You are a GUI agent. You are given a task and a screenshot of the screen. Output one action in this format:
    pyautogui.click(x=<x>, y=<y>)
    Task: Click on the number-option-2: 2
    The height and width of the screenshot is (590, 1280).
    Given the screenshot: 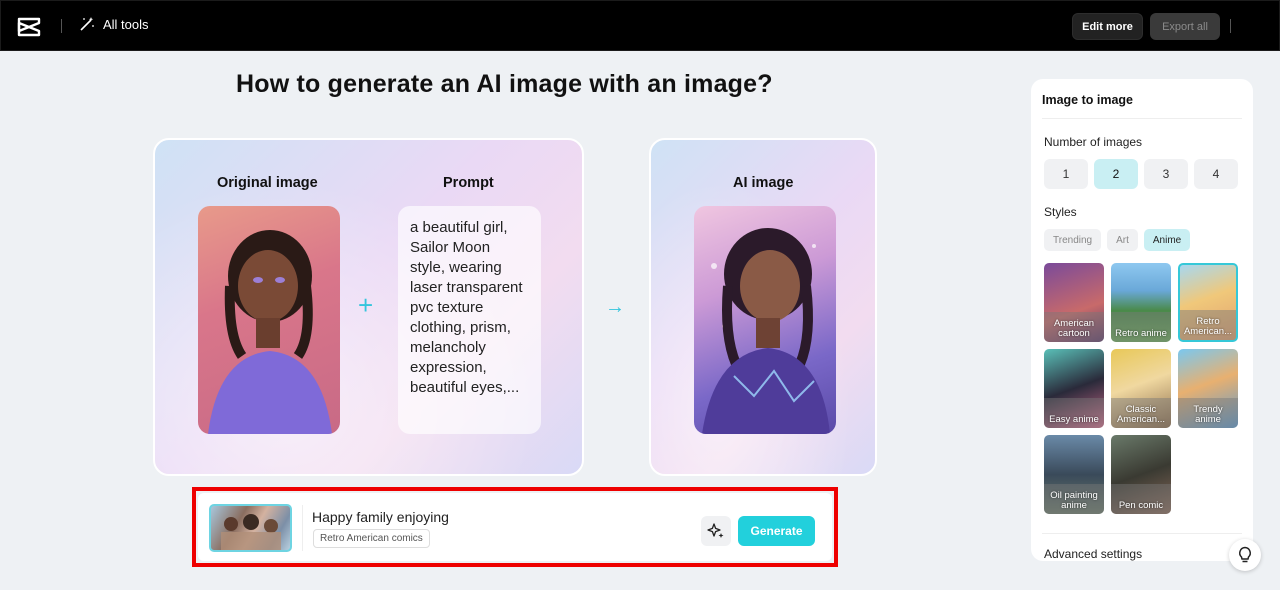 What is the action you would take?
    pyautogui.click(x=1116, y=174)
    